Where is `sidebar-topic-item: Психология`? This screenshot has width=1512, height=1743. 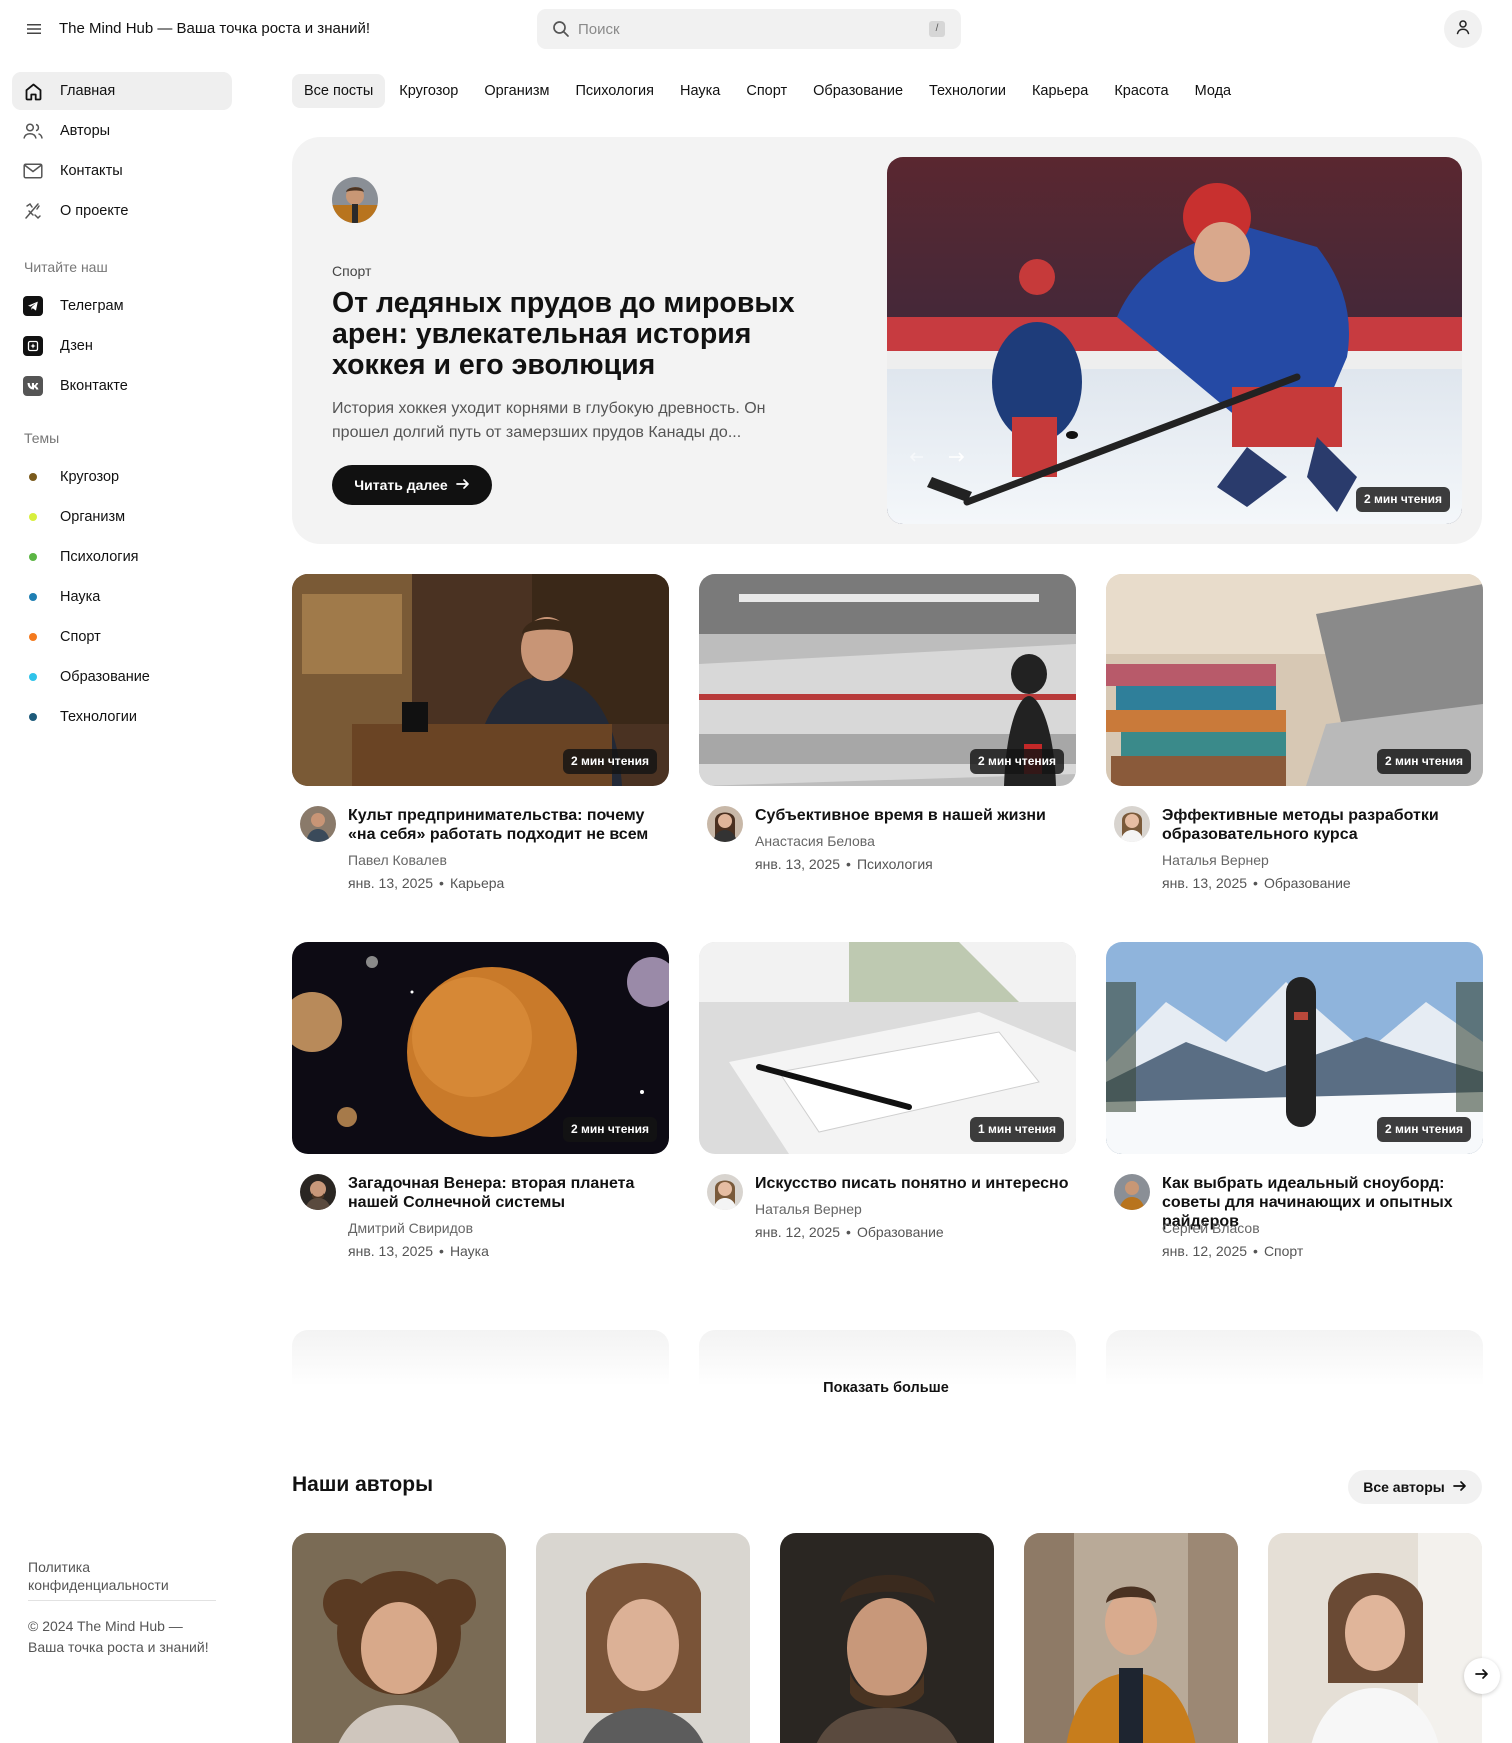
sidebar-topic-item: Психология is located at coordinates (122, 557).